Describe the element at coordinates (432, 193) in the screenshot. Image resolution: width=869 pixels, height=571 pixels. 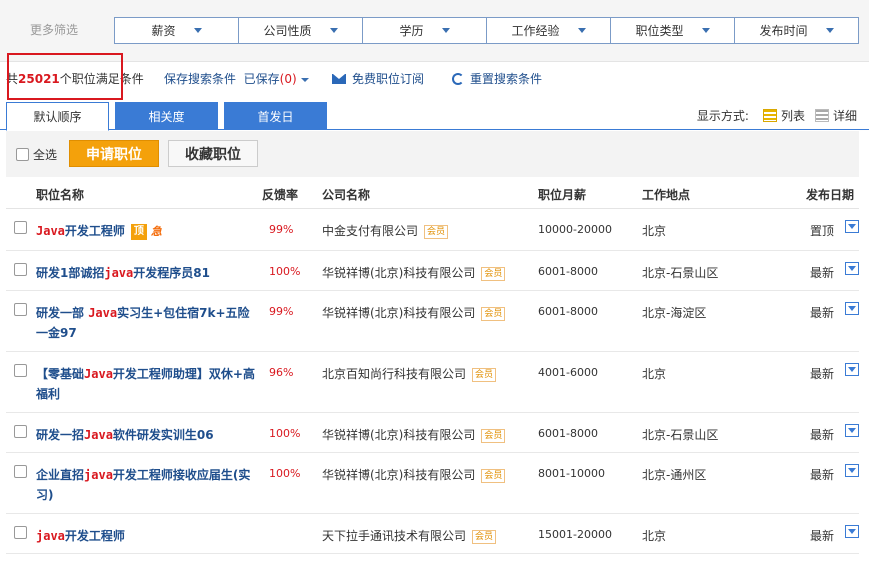
I see `table-header: 职位名称 反馈率 公司名称 职位月薪 工作地点 发布日期` at that location.